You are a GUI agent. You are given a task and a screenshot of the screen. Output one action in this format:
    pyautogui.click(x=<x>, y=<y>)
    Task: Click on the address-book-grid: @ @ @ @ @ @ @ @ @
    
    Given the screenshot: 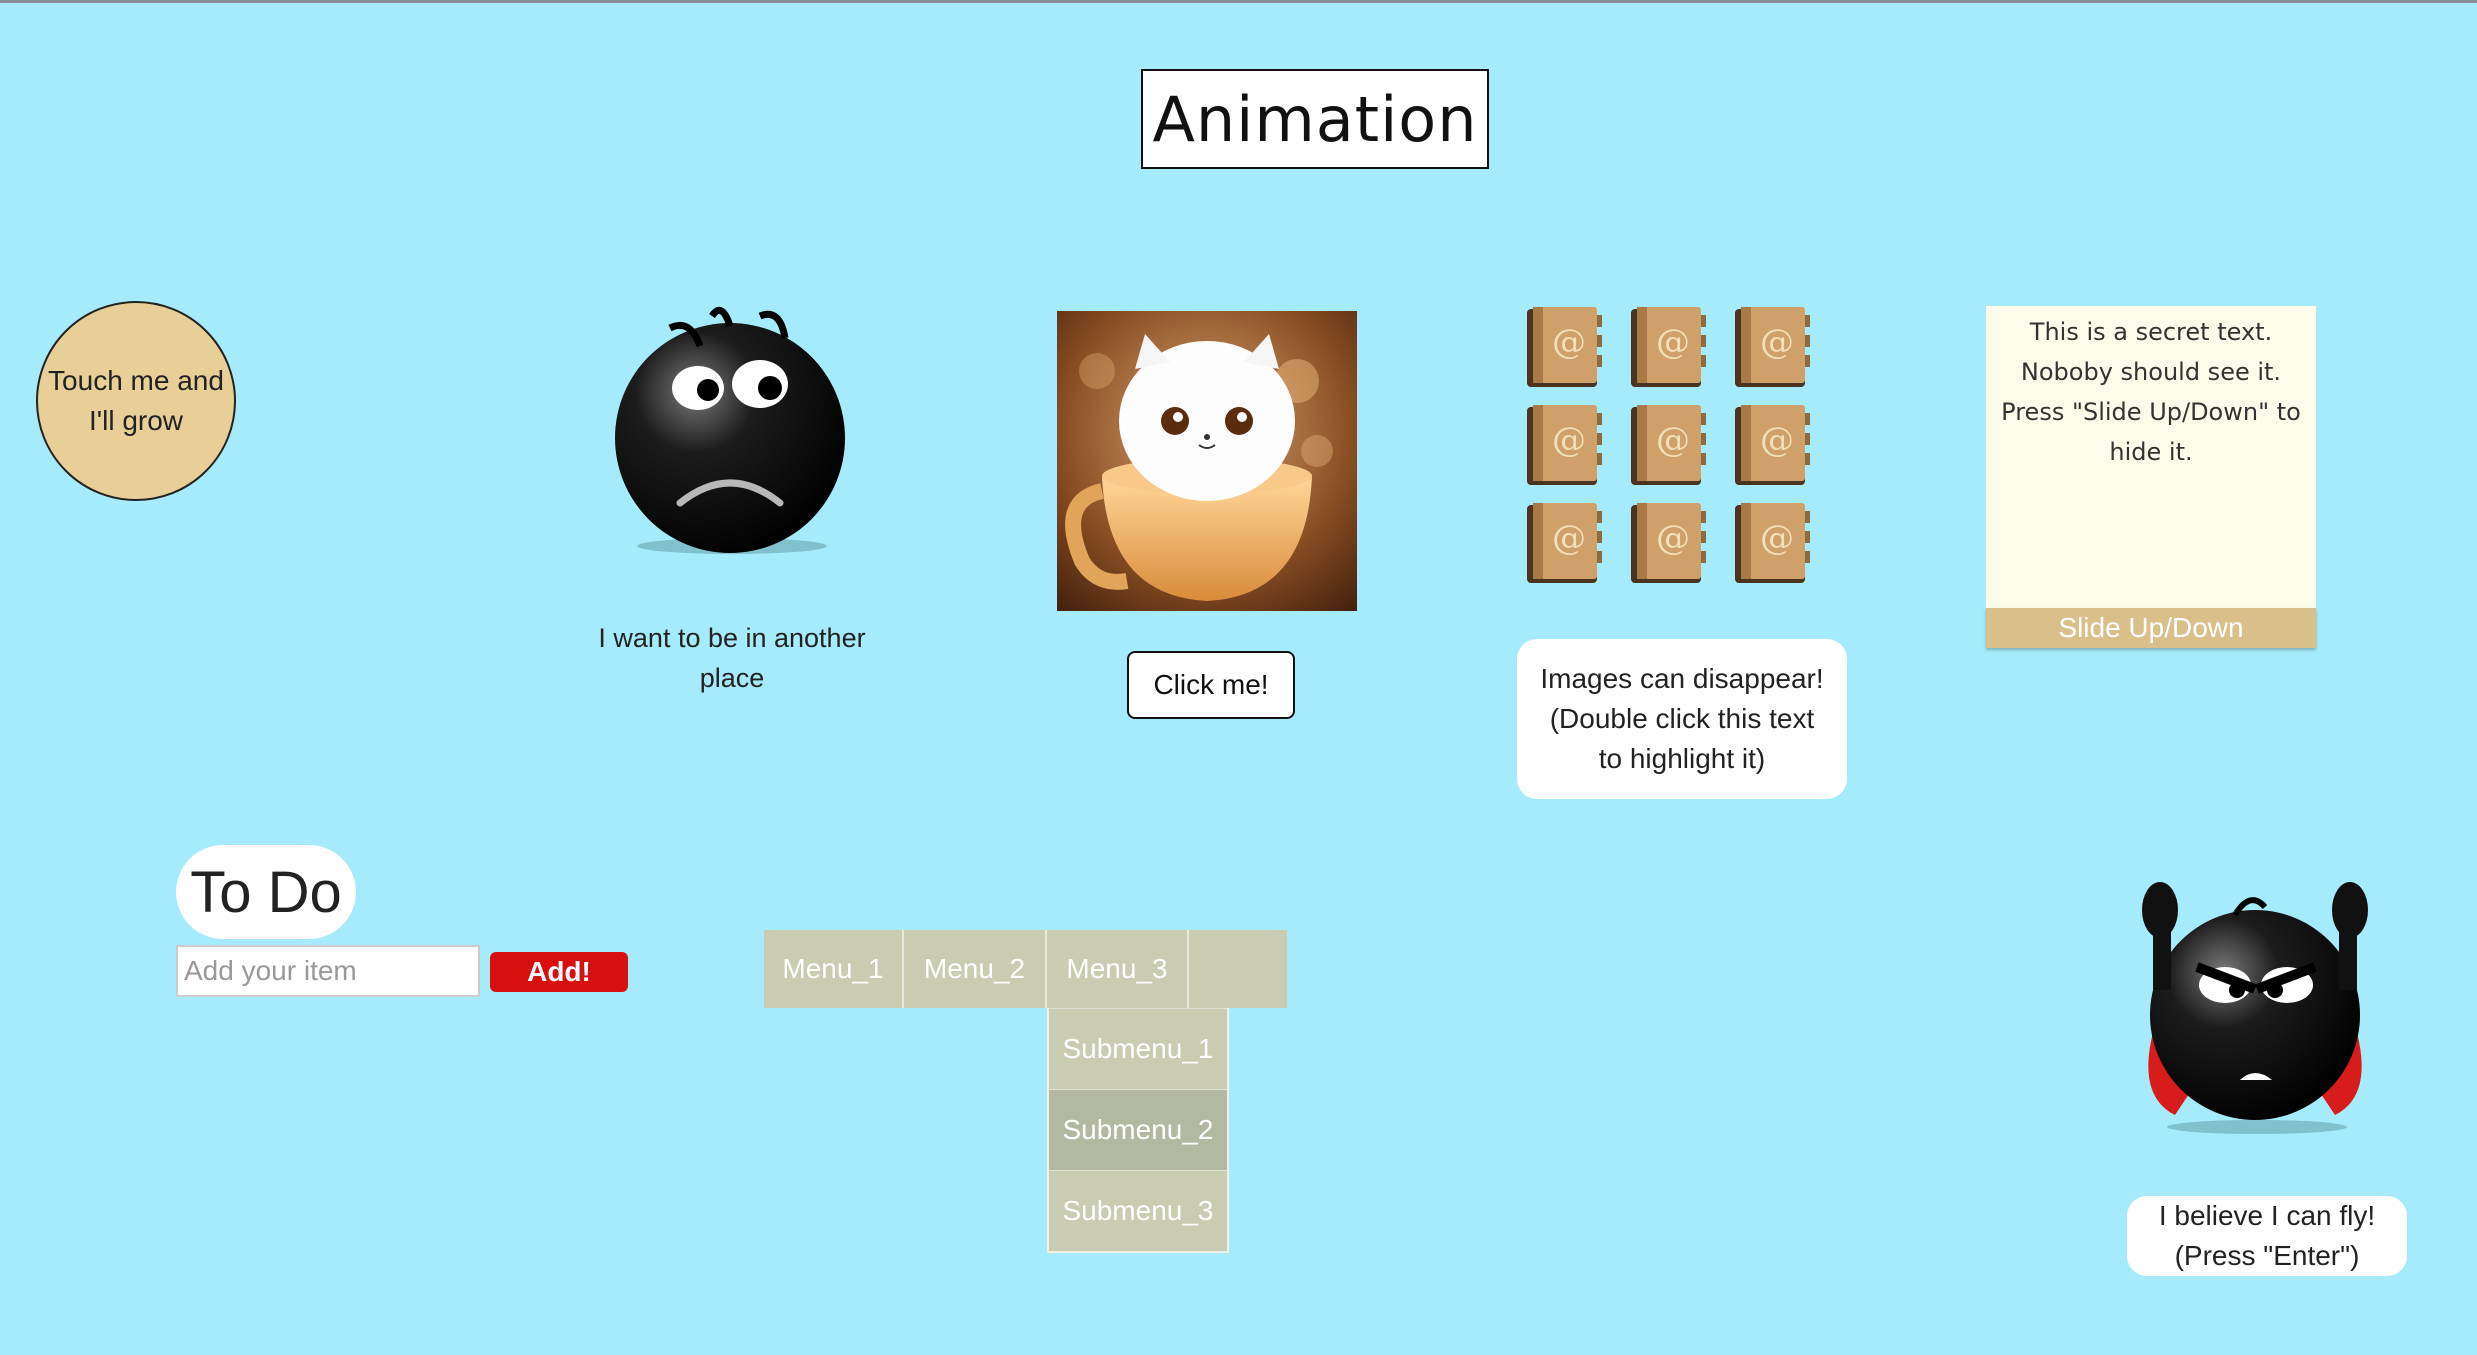 What is the action you would take?
    pyautogui.click(x=1670, y=445)
    